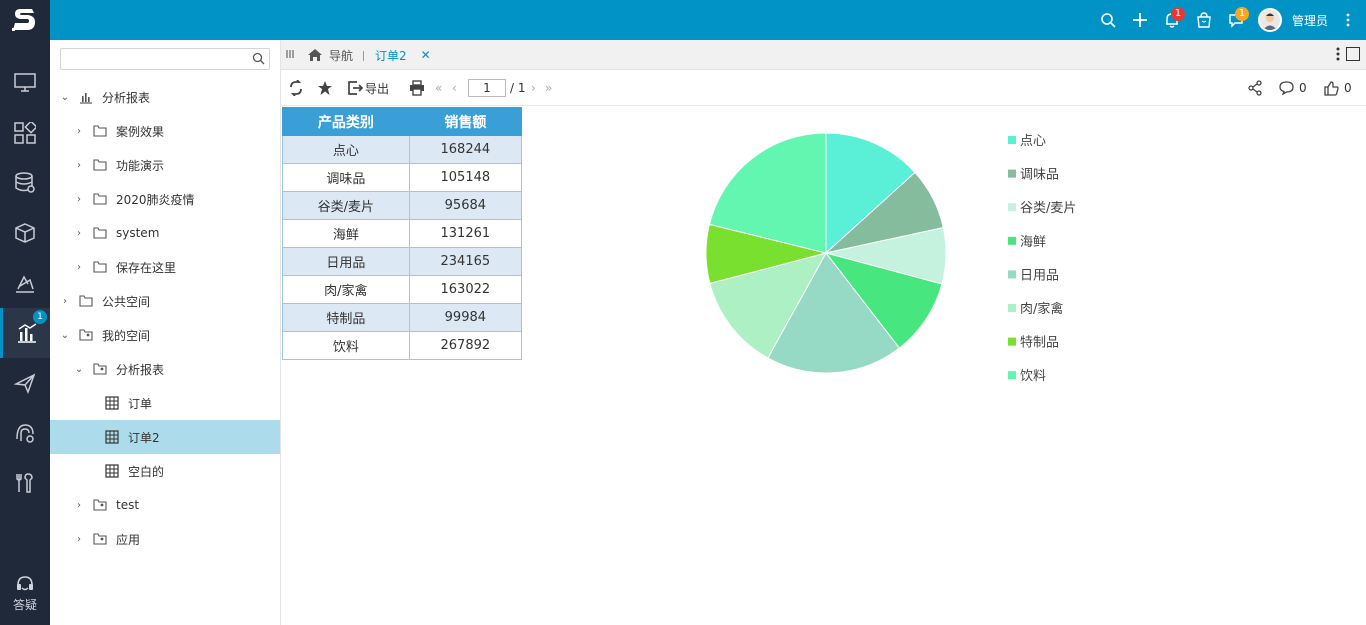 The image size is (1366, 625). What do you see at coordinates (165, 199) in the screenshot?
I see `tree-node-folder: › 2020肺炎疫情` at bounding box center [165, 199].